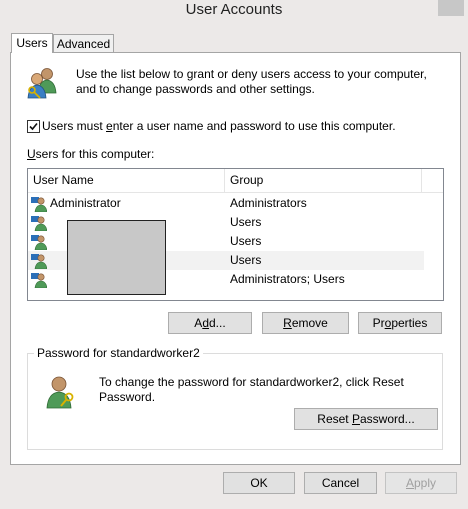 The width and height of the screenshot is (468, 509). I want to click on apply-button: Apply, so click(421, 483).